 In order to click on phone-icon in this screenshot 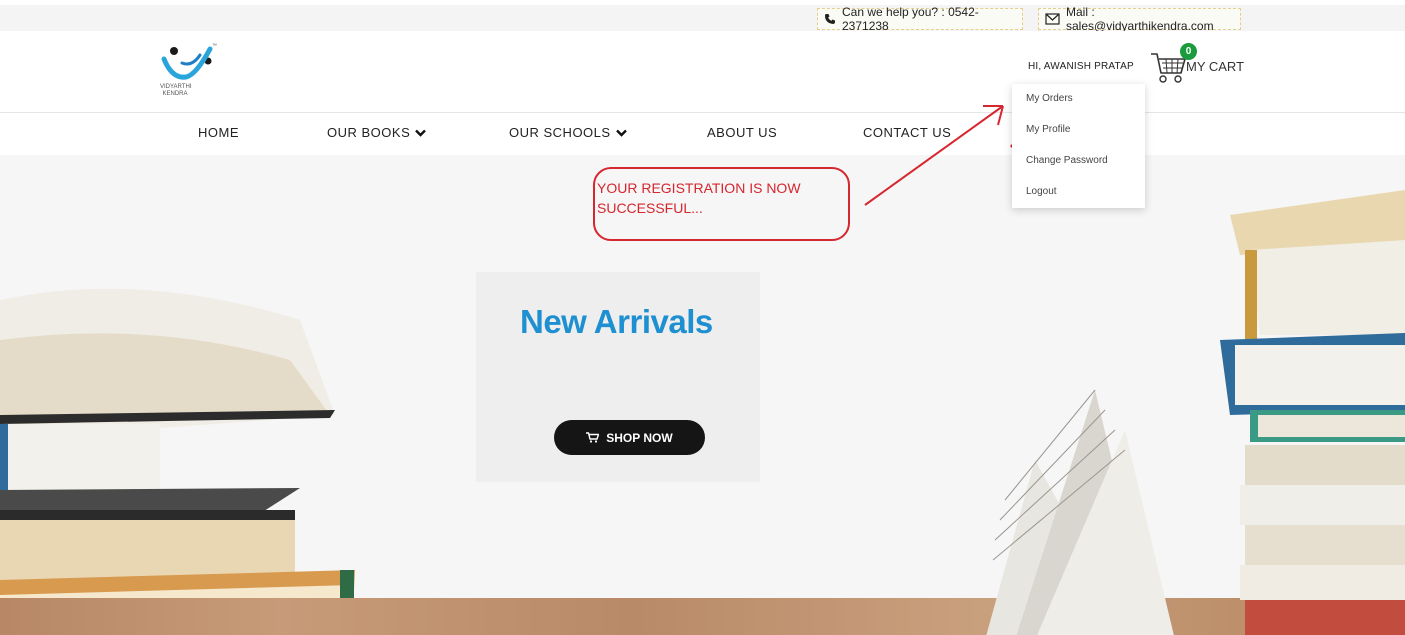, I will do `click(830, 19)`.